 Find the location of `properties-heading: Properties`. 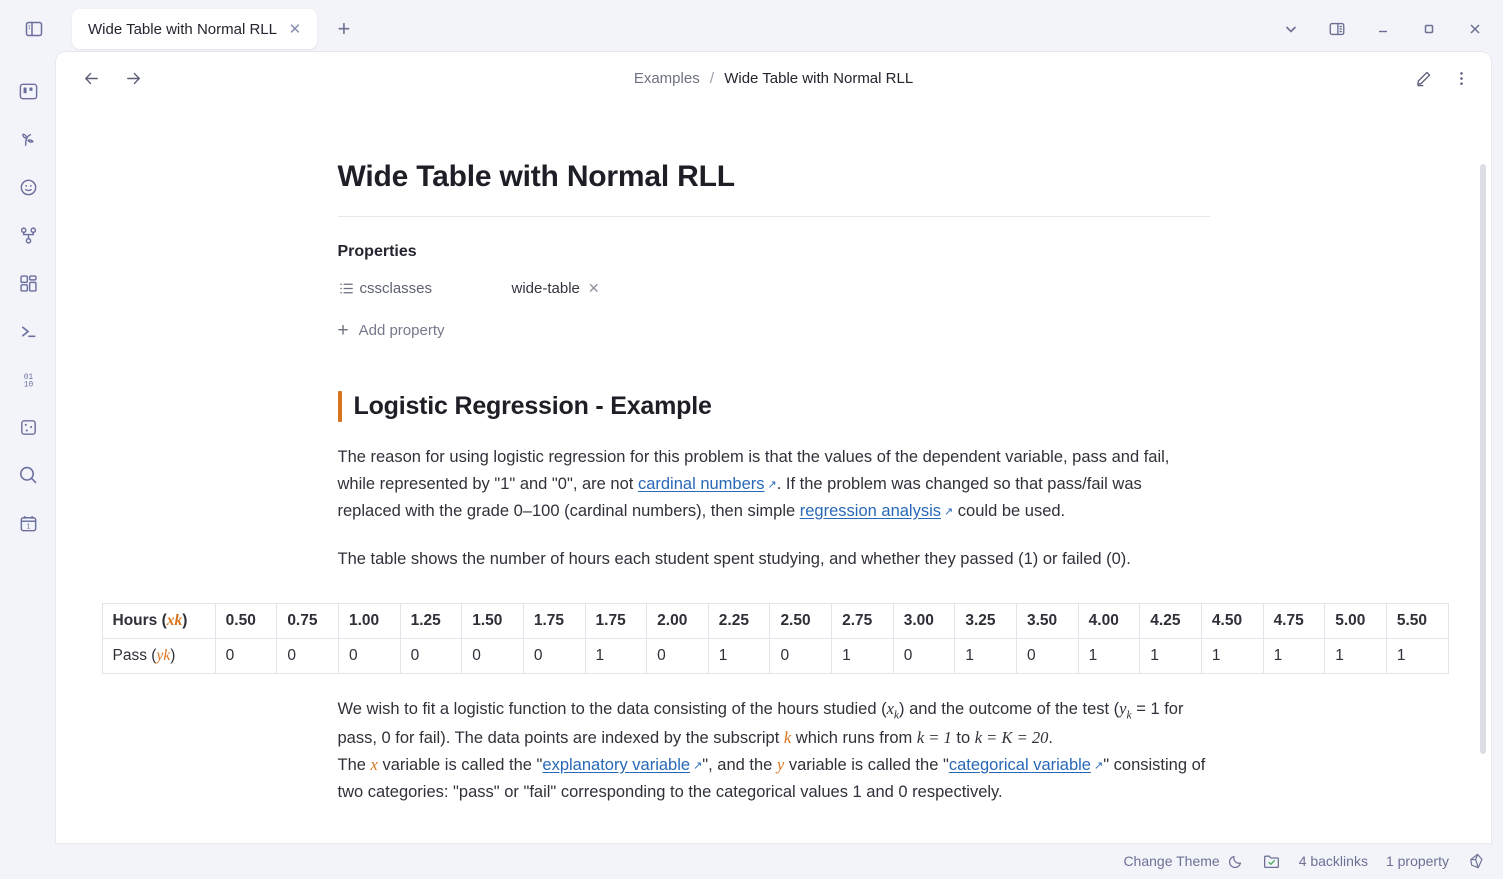

properties-heading: Properties is located at coordinates (377, 251).